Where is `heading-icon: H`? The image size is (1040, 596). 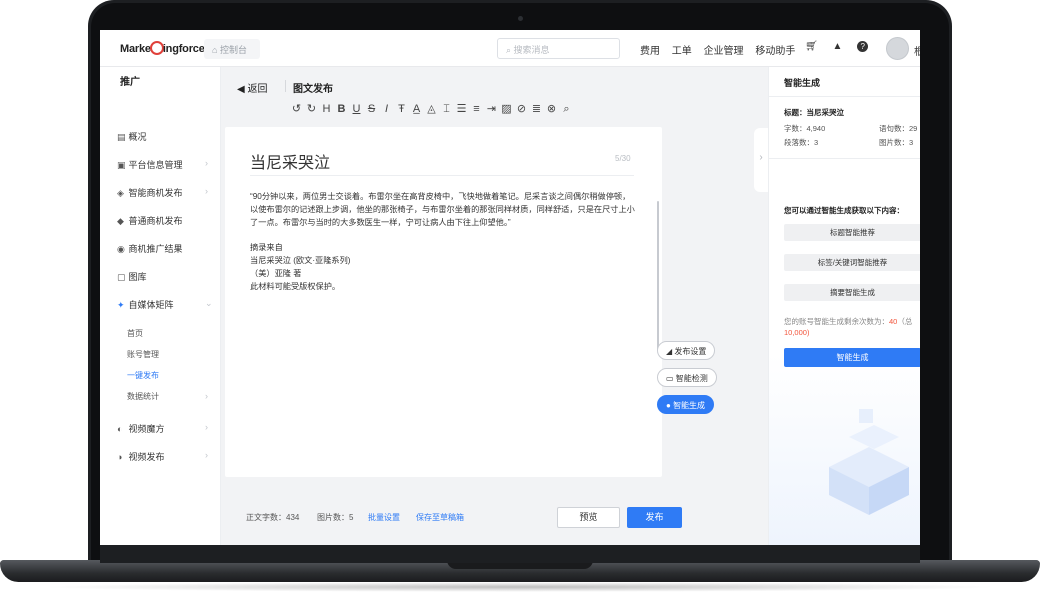 heading-icon: H is located at coordinates (326, 109).